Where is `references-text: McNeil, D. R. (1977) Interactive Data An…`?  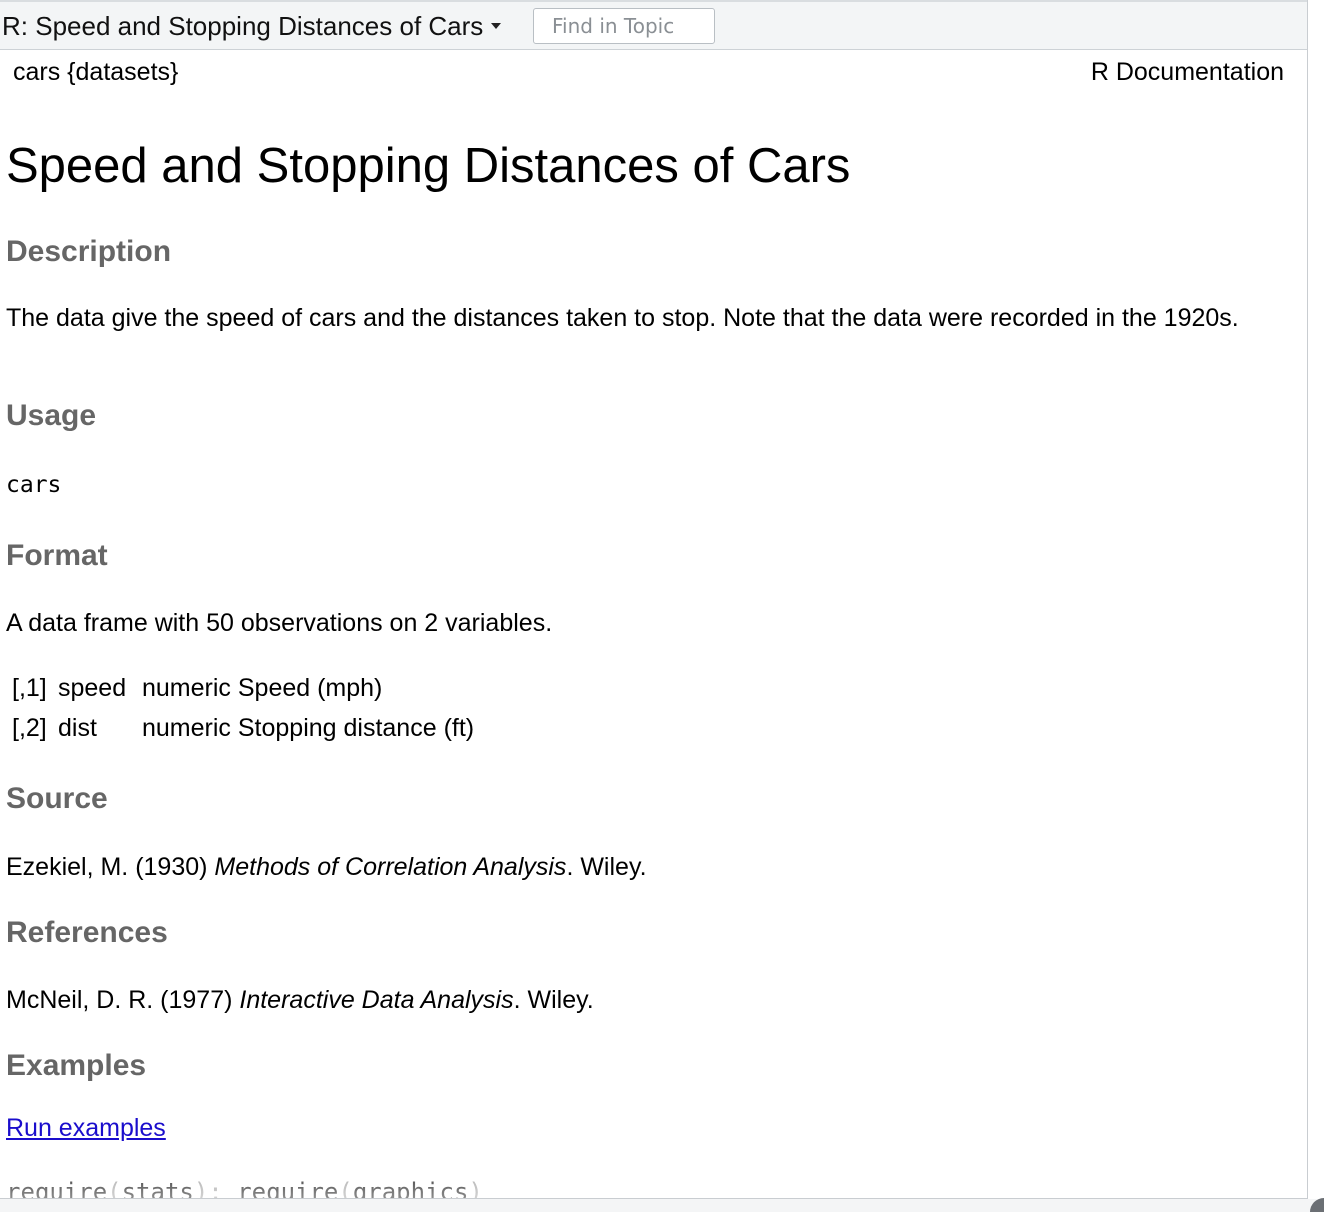
references-text: McNeil, D. R. (1977) Interactive Data An… is located at coordinates (300, 1000).